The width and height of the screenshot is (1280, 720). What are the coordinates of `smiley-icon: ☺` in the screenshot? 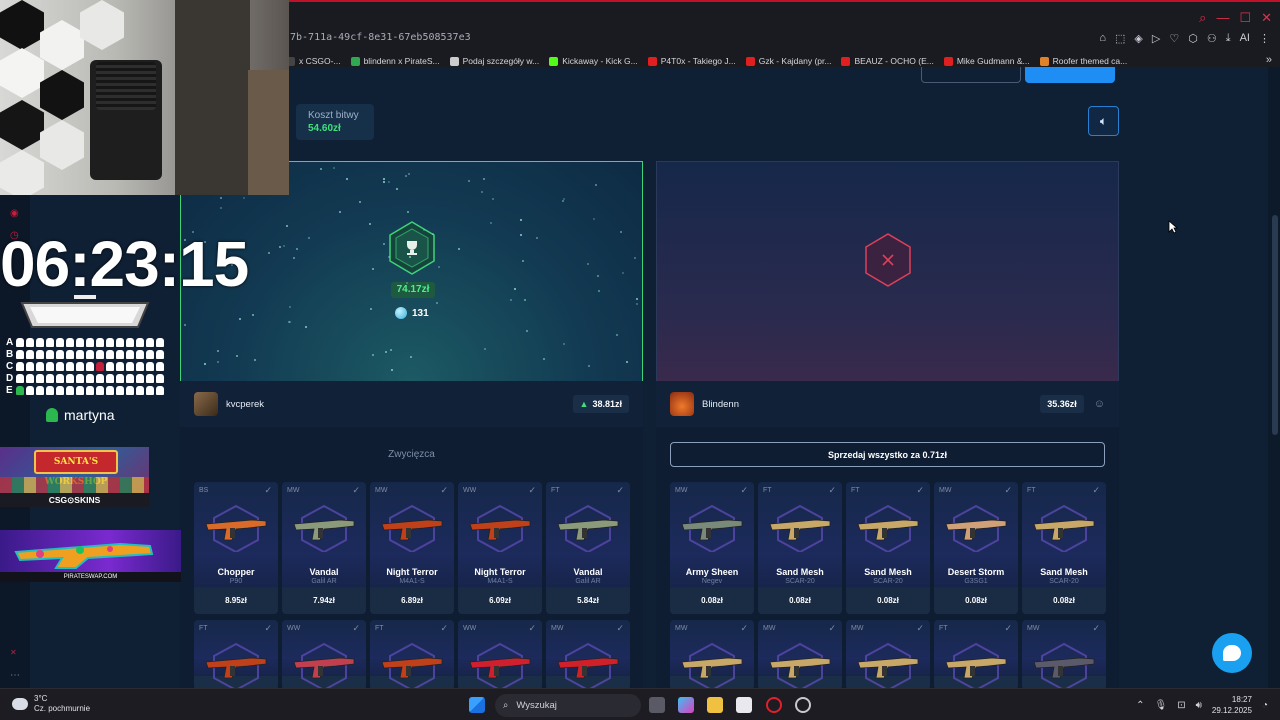 It's located at (1099, 404).